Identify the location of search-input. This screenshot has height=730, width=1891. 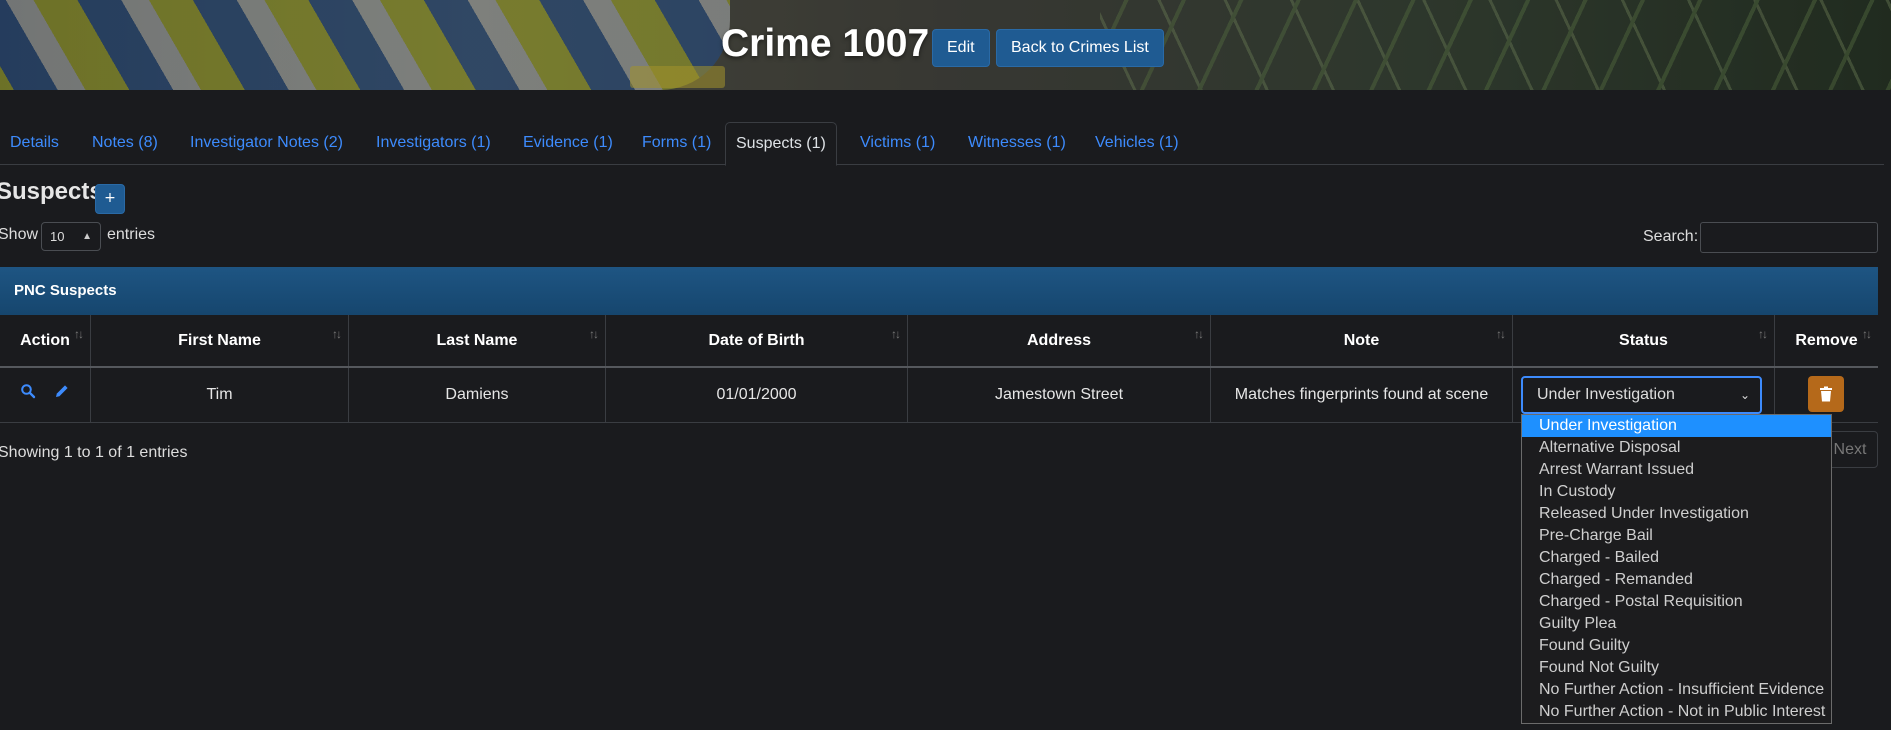
(1789, 237).